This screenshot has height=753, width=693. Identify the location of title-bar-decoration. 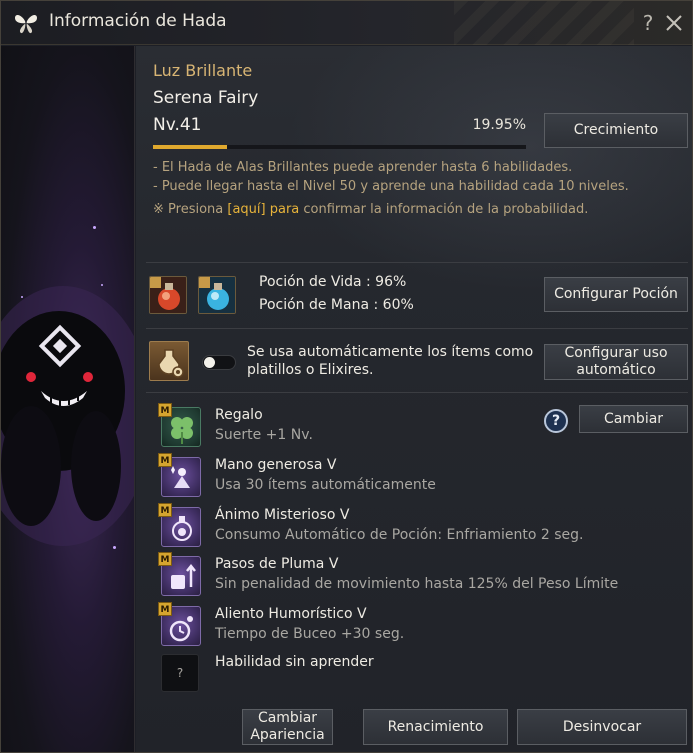
(544, 23).